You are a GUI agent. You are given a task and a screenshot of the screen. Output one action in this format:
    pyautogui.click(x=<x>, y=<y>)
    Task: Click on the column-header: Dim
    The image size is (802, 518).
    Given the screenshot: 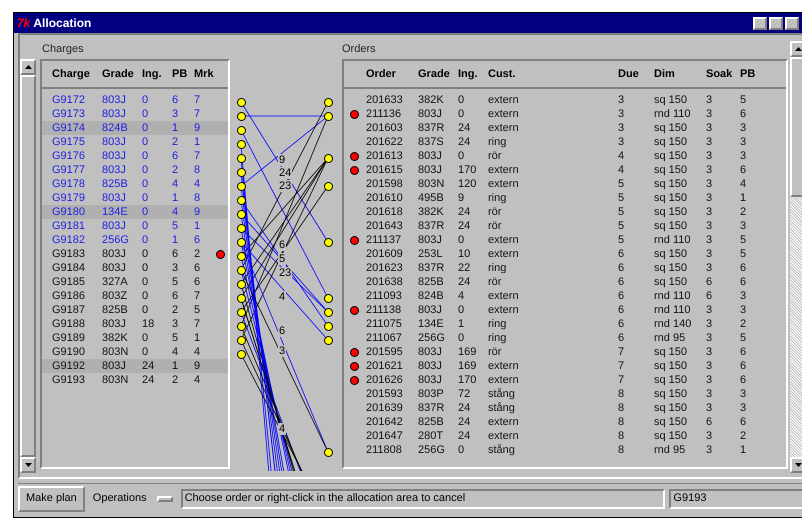 What is the action you would take?
    pyautogui.click(x=680, y=74)
    